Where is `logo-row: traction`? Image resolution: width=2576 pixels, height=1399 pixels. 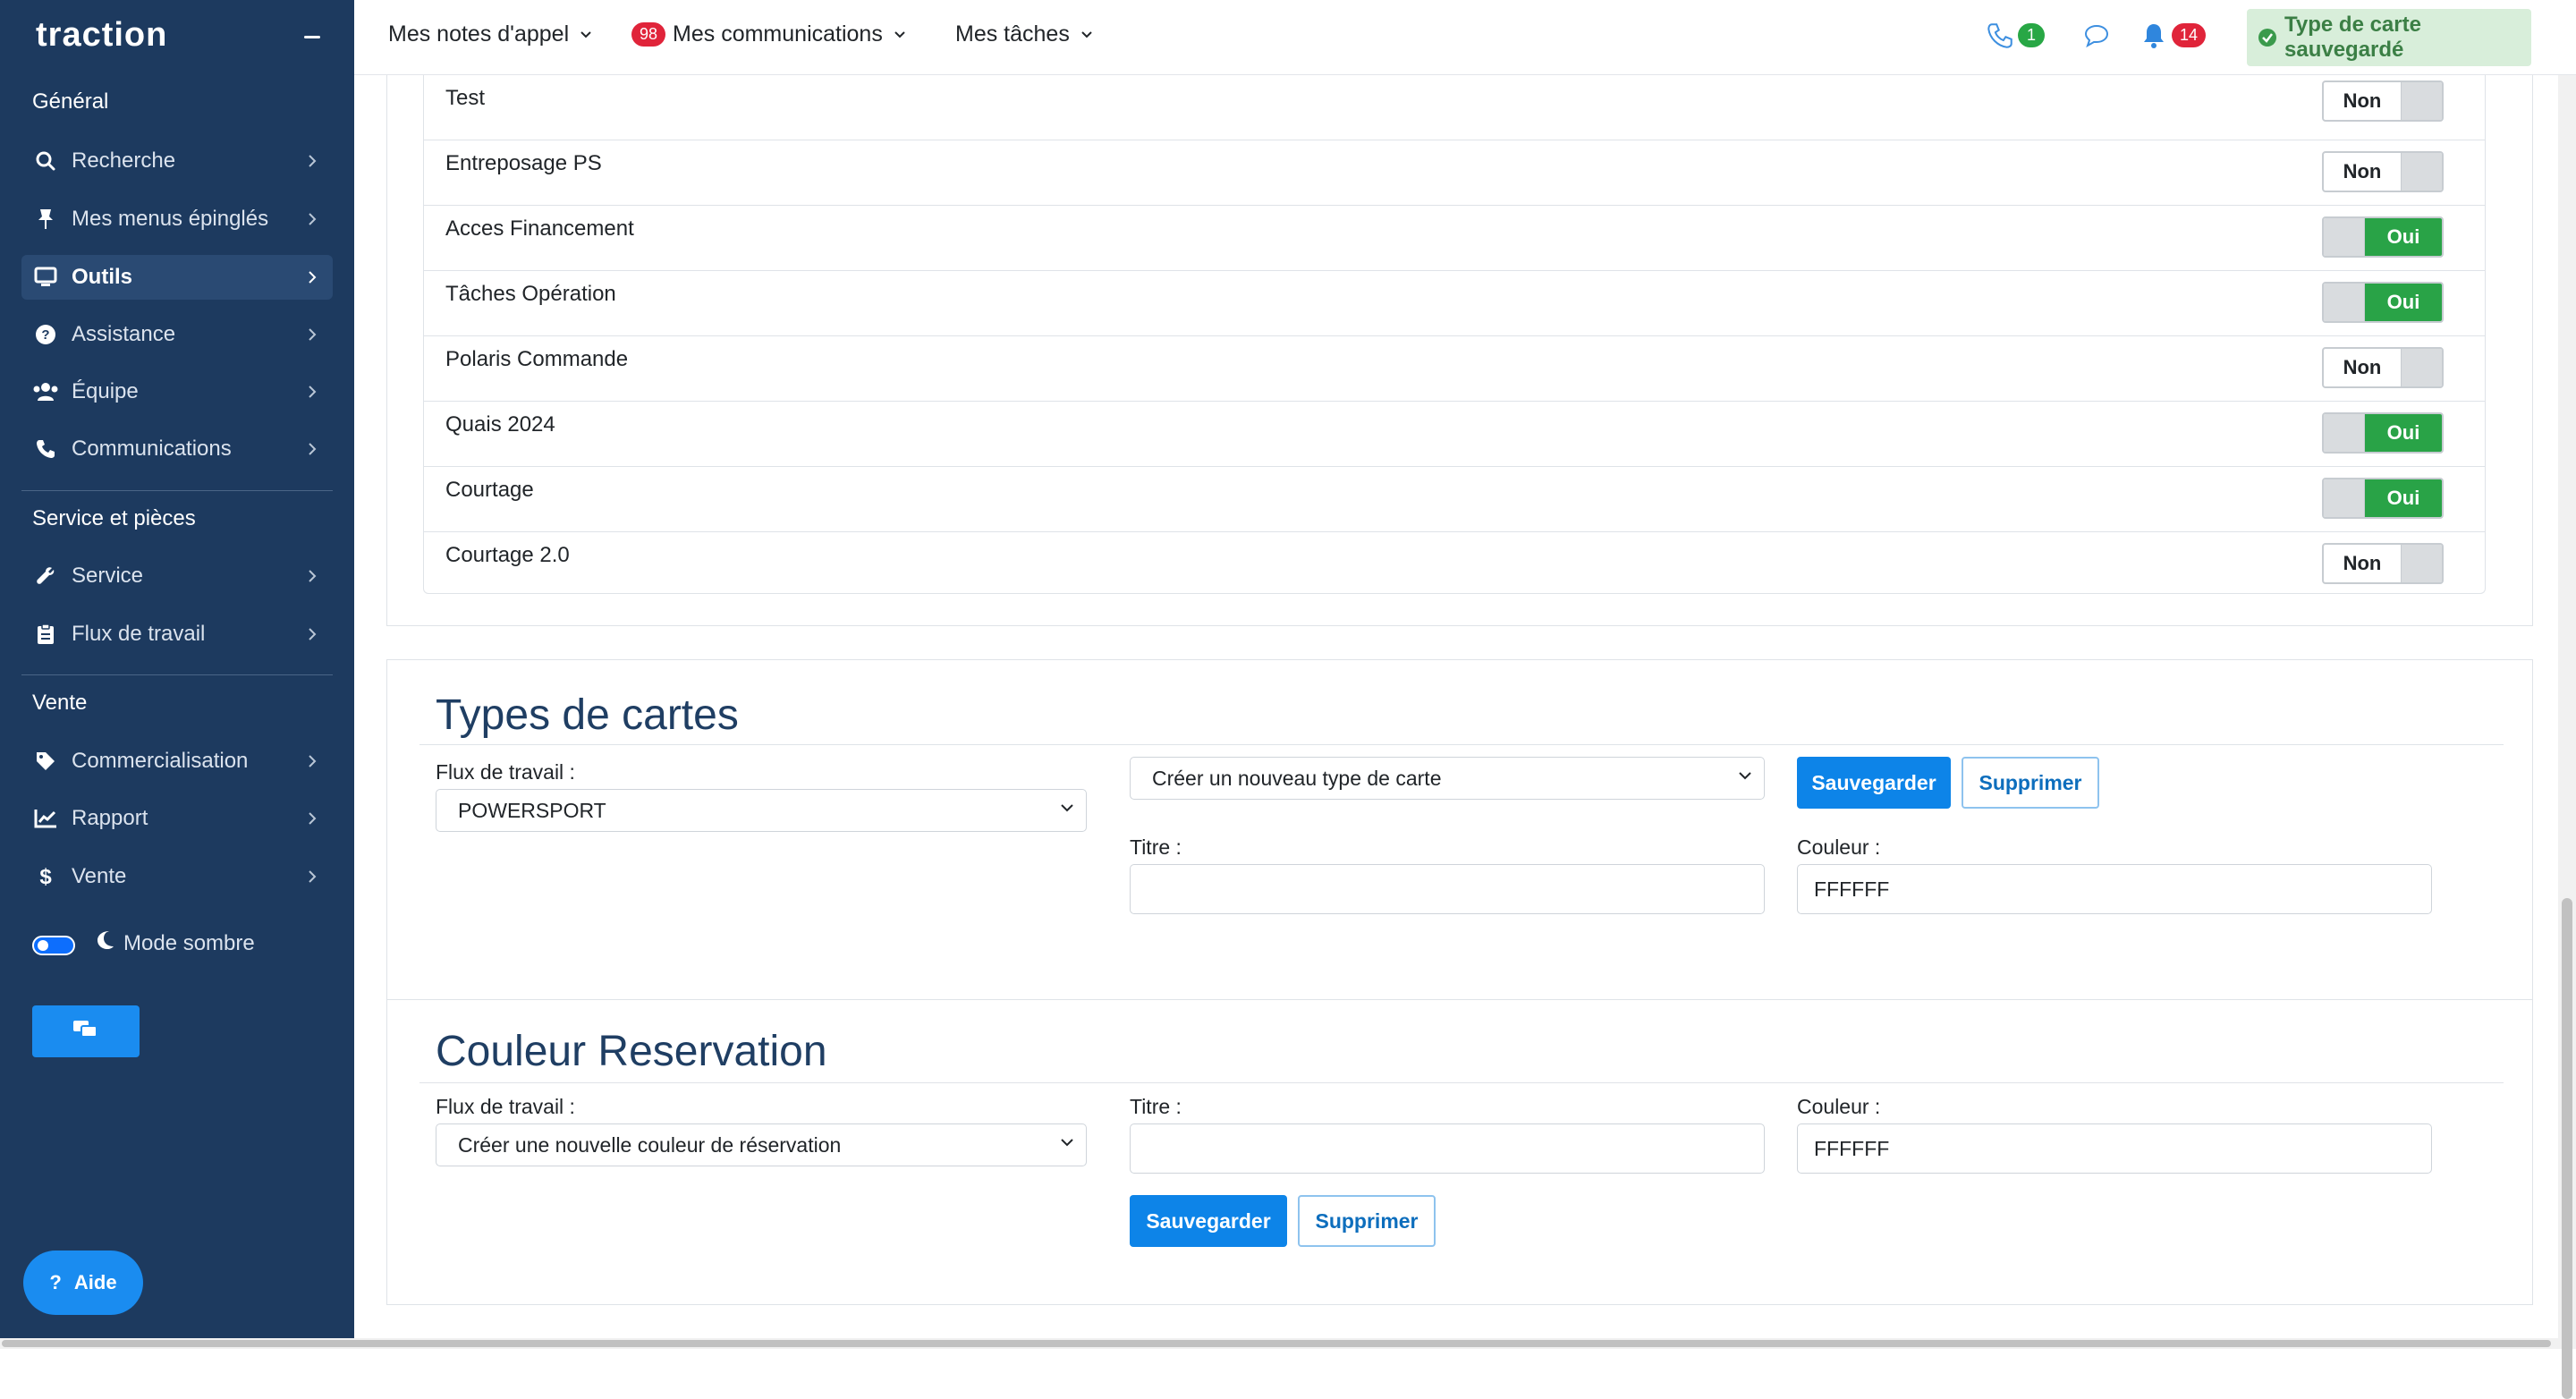 logo-row: traction is located at coordinates (177, 36).